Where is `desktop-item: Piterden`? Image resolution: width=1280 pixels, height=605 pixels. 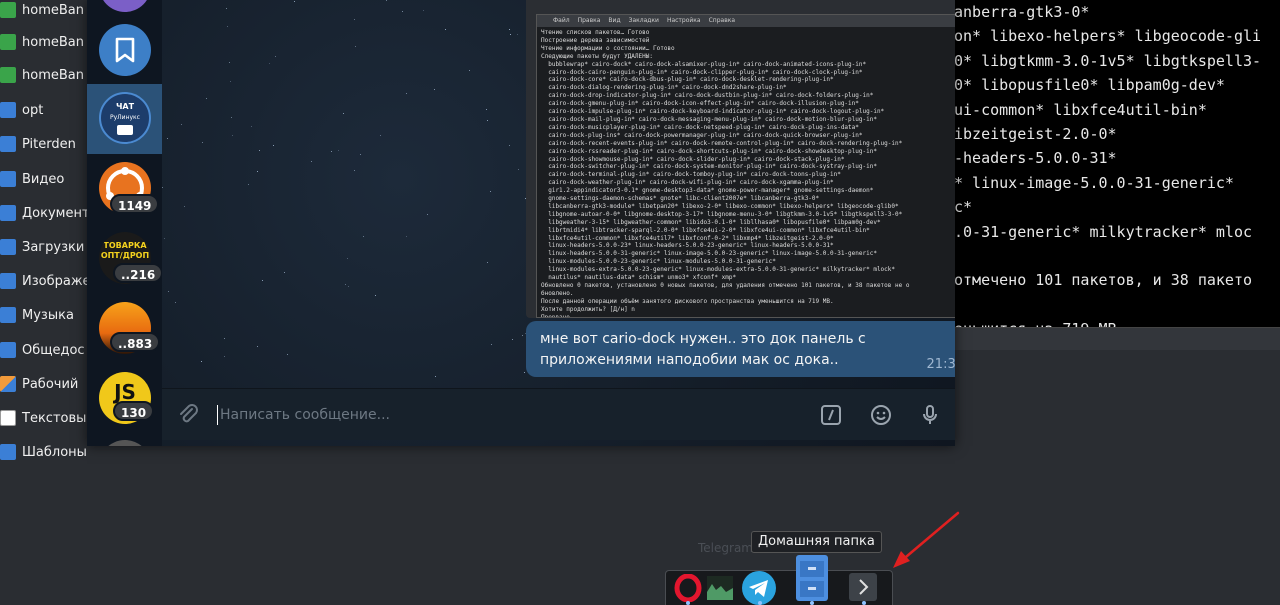
desktop-item: Piterden is located at coordinates (44, 144).